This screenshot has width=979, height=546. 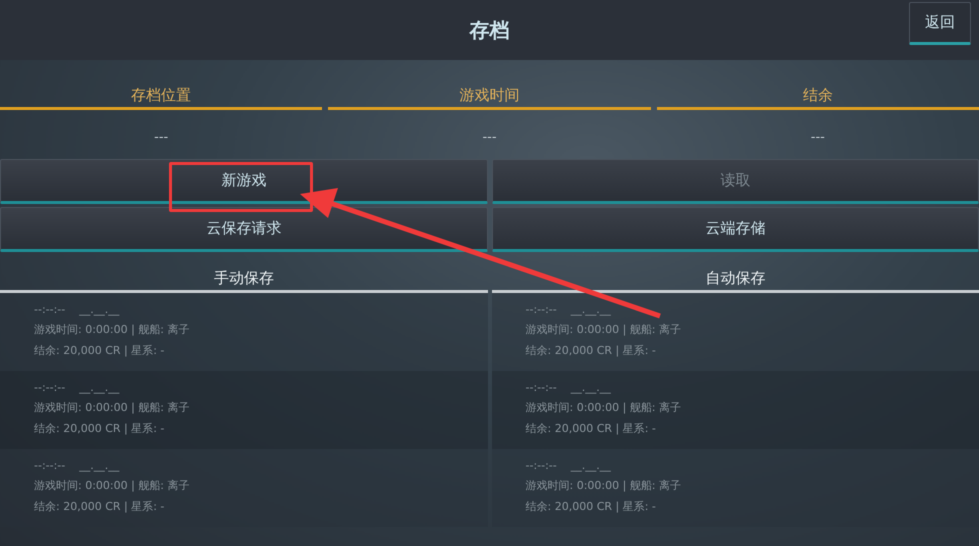 What do you see at coordinates (161, 98) in the screenshot?
I see `column-header: 存档位置` at bounding box center [161, 98].